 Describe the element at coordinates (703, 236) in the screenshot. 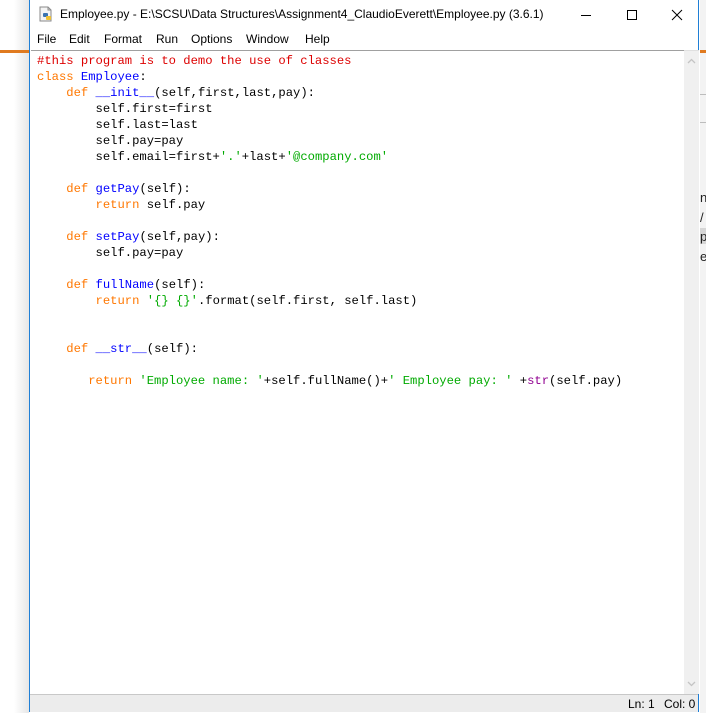

I see `background-window-text: py` at that location.